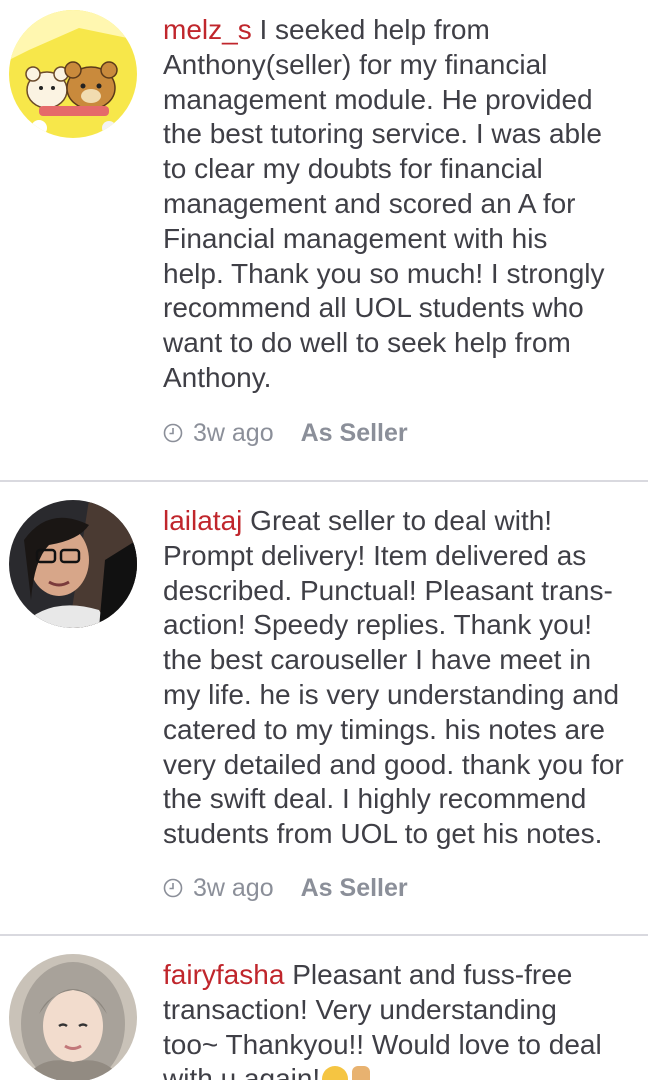  What do you see at coordinates (335, 1073) in the screenshot?
I see `smile-emoji-icon` at bounding box center [335, 1073].